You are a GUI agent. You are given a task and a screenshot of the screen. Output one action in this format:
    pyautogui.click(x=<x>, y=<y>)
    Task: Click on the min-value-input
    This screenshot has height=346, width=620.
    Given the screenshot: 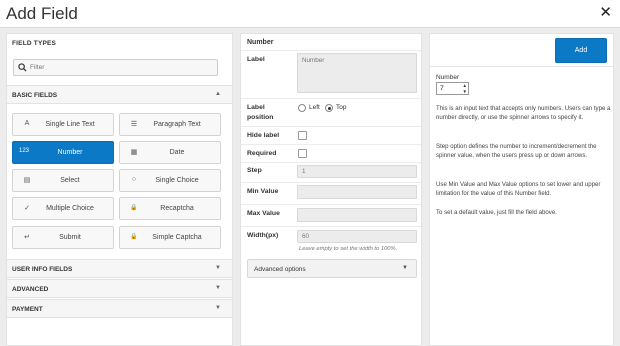 What is the action you would take?
    pyautogui.click(x=357, y=192)
    